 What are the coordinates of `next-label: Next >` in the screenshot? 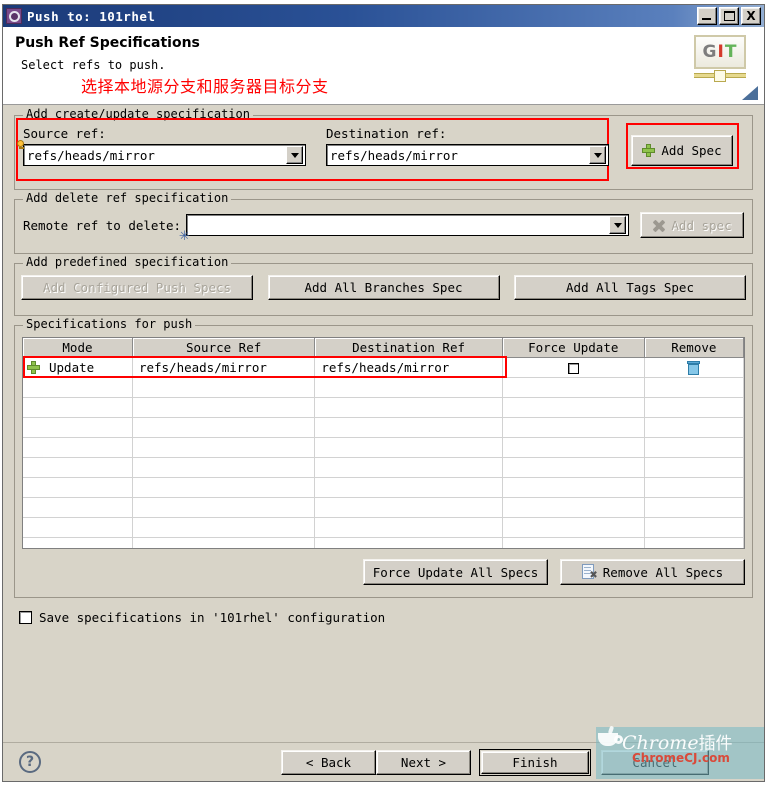 It's located at (423, 762).